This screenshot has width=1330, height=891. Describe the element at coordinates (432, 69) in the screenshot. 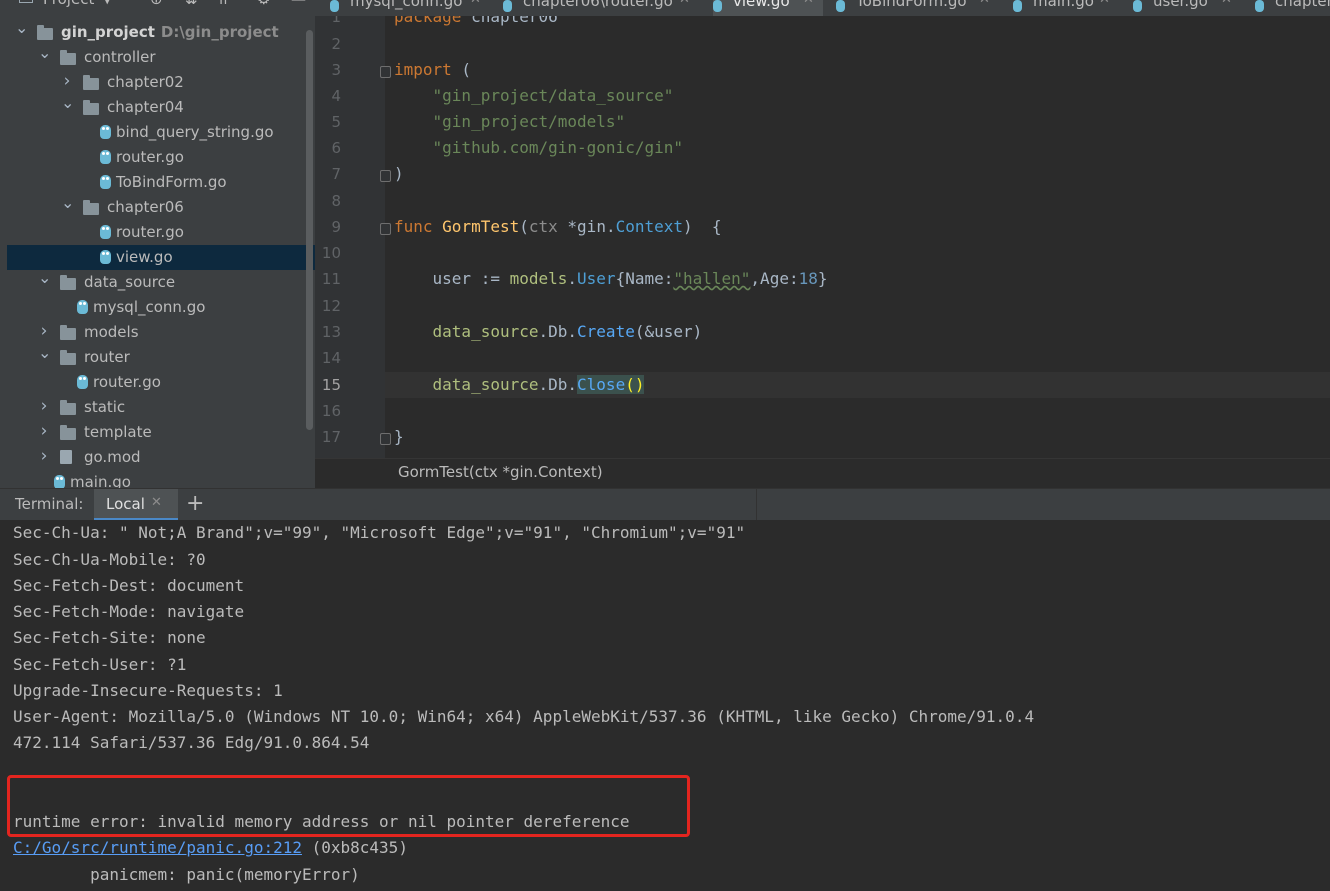

I see `code-line: import (` at that location.